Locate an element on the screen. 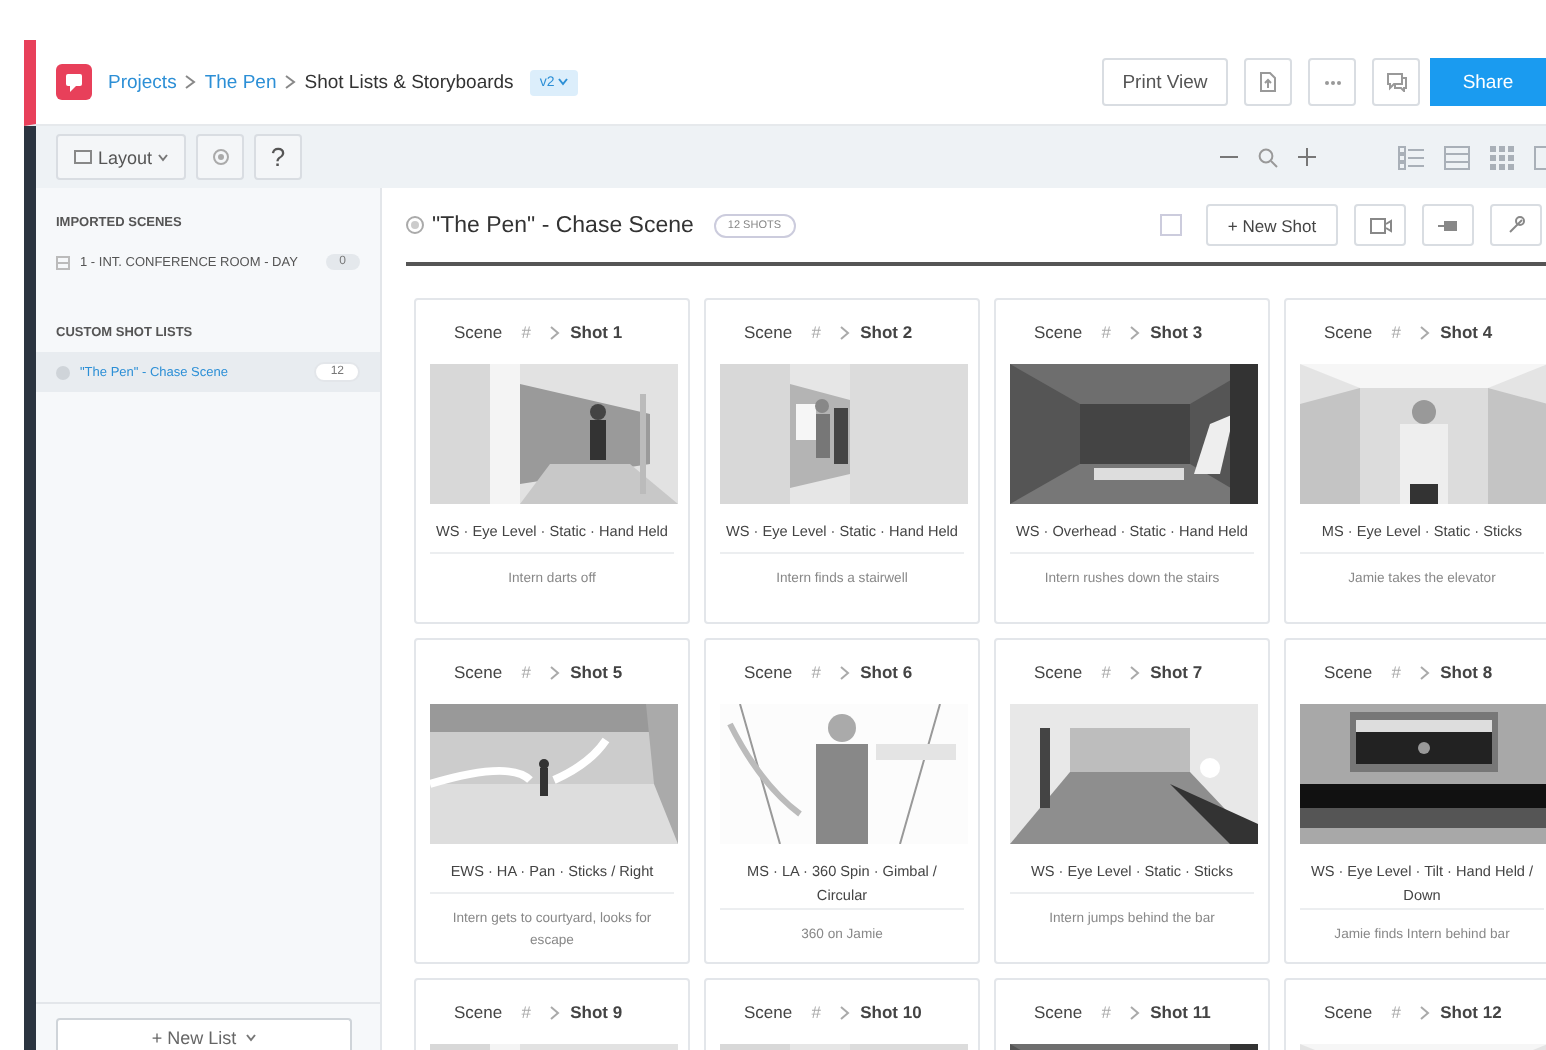  shot-list-title: "The Pen" - Chase Scene is located at coordinates (563, 225).